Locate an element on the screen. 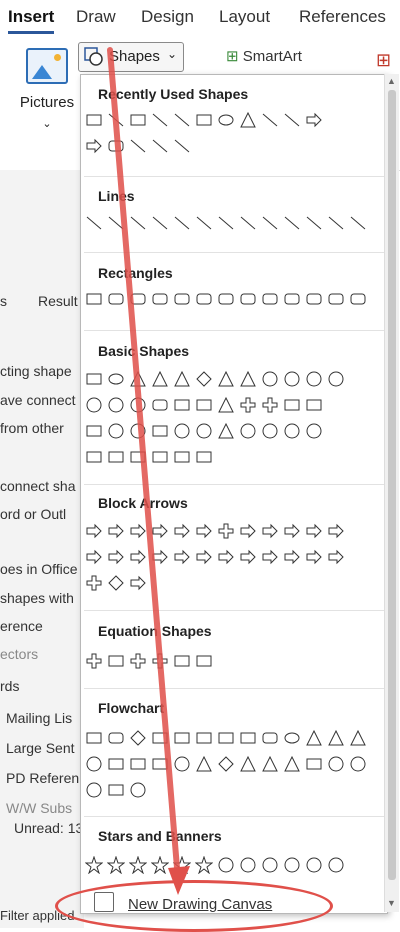  smartart-button: ⊞ SmartArt is located at coordinates (264, 56).